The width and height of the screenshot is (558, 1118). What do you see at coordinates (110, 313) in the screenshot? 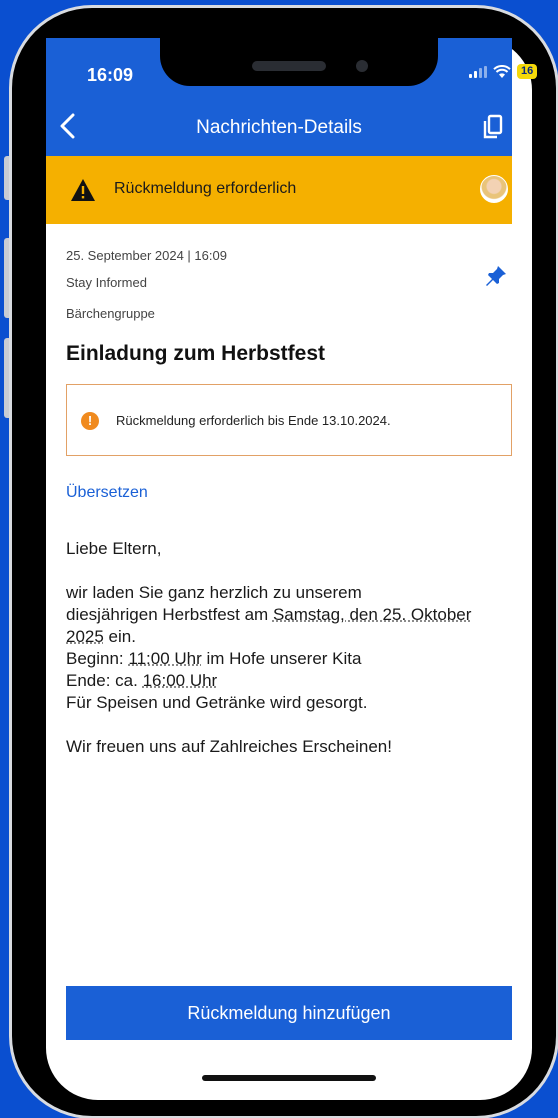
I see `message-group: Bärchengruppe` at bounding box center [110, 313].